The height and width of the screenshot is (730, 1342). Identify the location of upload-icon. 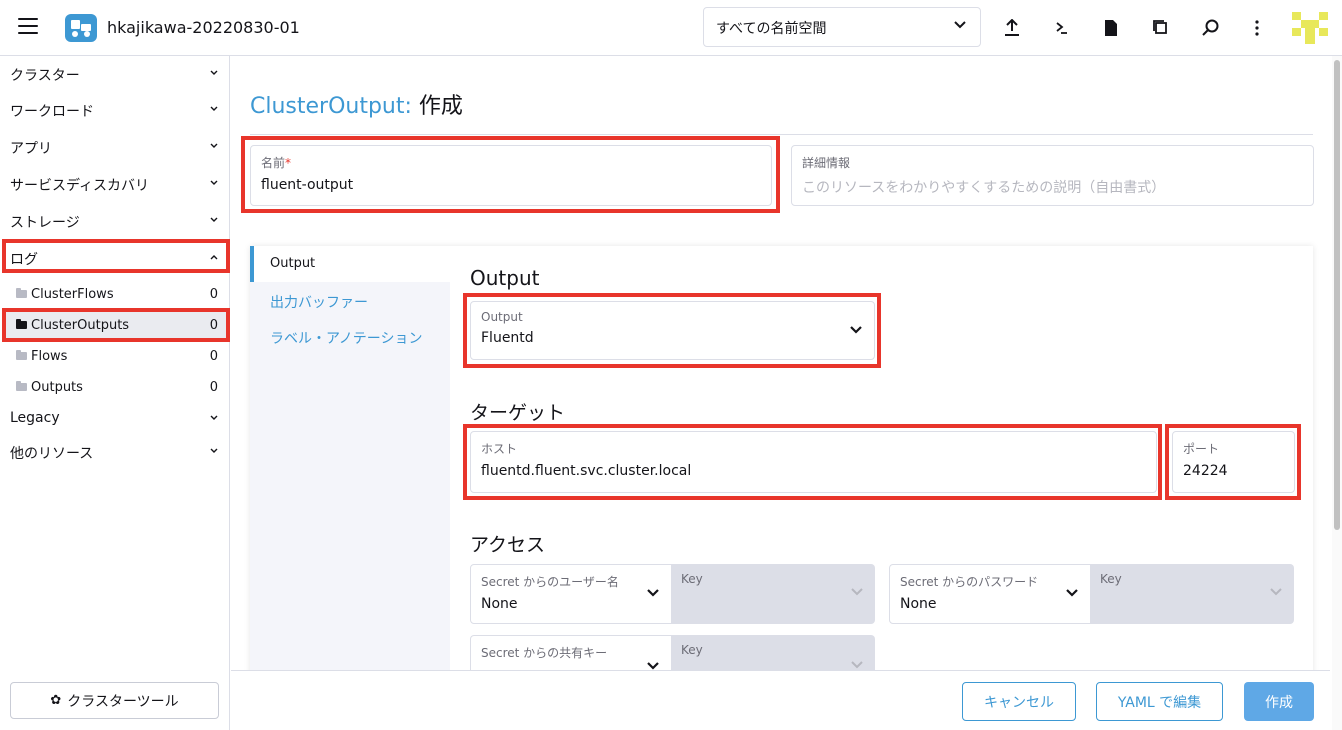
(1012, 28).